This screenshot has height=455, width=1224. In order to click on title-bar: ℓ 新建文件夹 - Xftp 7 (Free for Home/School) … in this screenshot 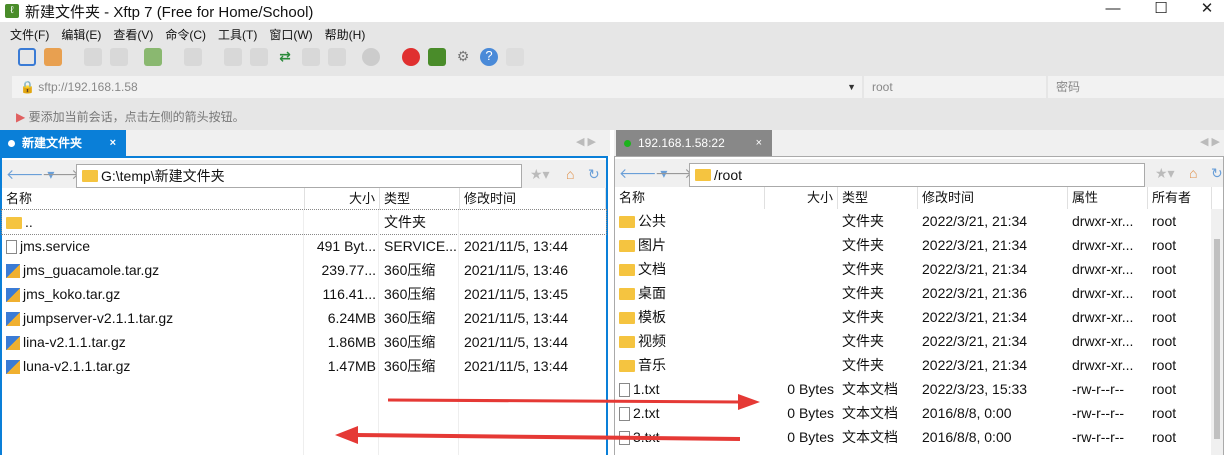, I will do `click(612, 11)`.